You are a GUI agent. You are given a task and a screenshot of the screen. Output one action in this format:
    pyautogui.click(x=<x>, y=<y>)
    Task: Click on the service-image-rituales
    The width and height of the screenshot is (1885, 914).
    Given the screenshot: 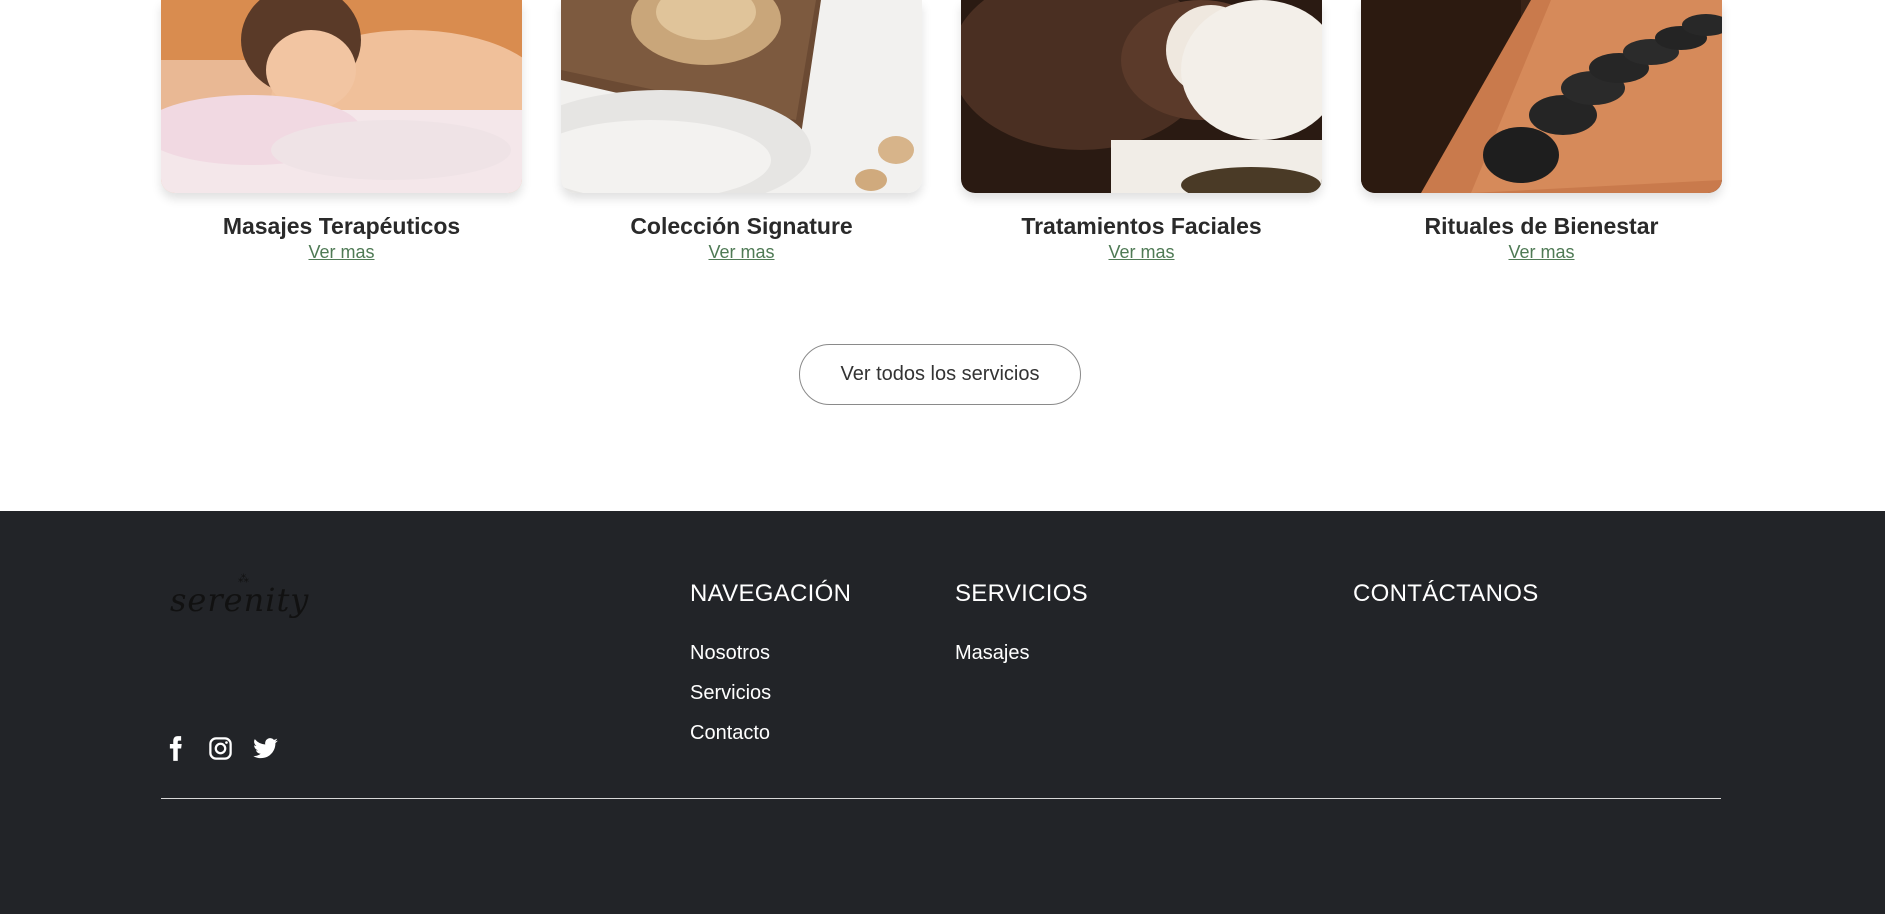 What is the action you would take?
    pyautogui.click(x=1541, y=96)
    